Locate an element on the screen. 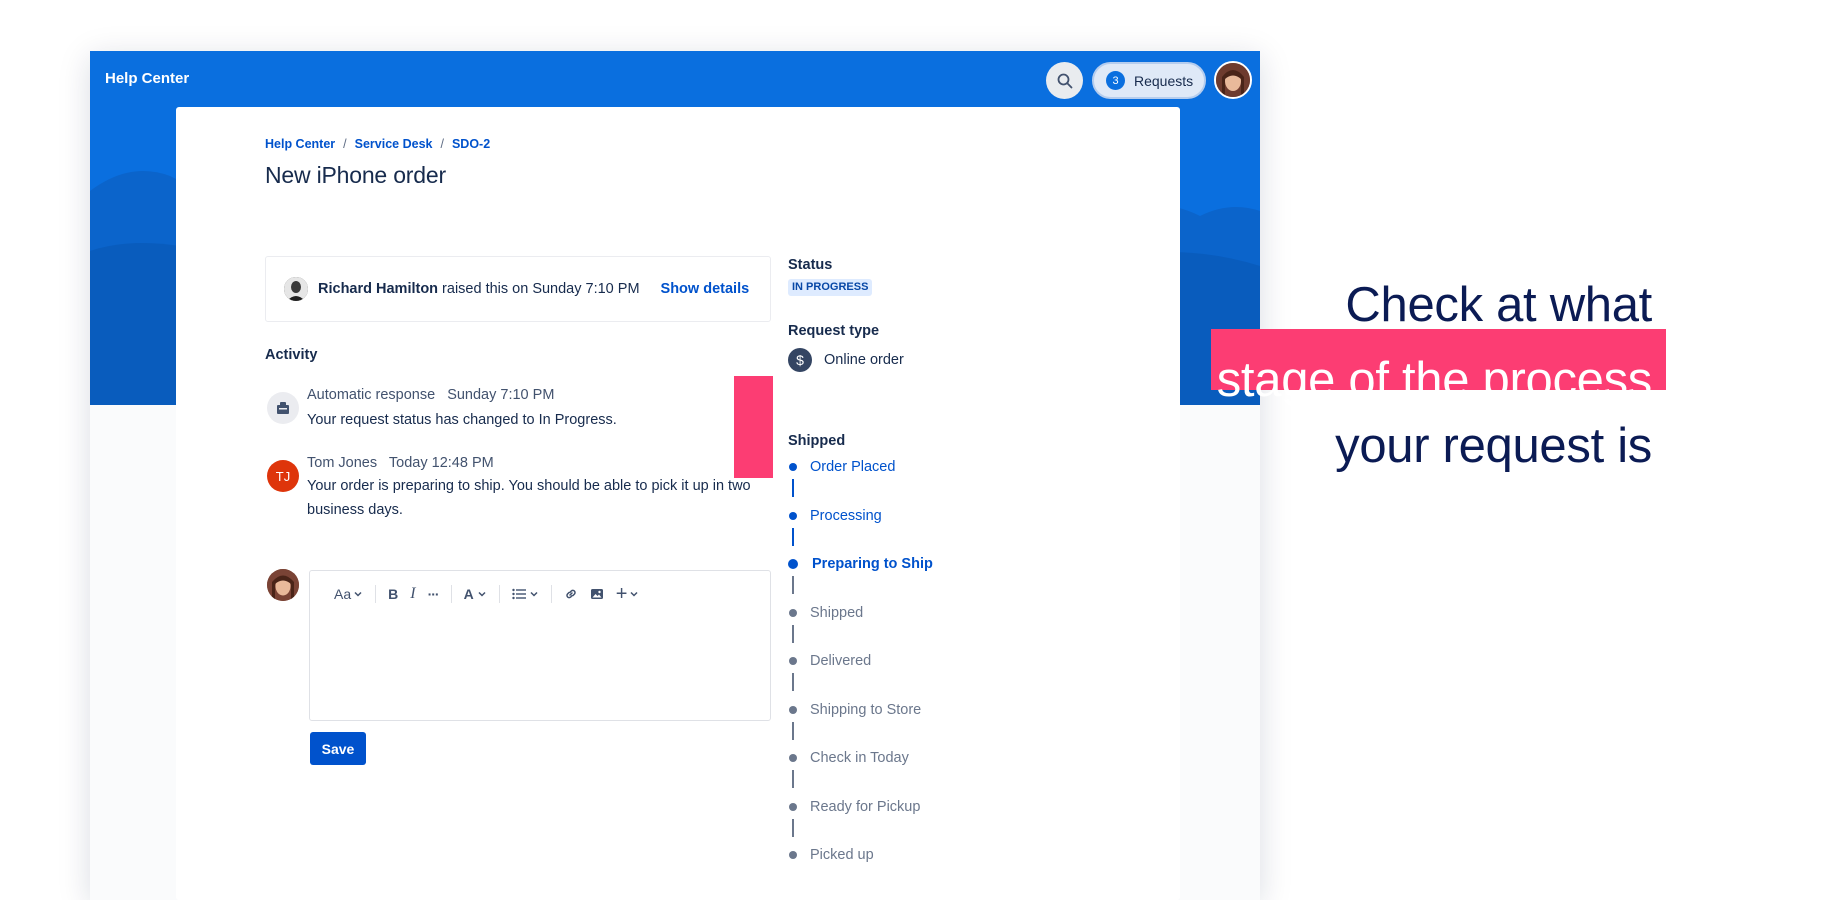 The height and width of the screenshot is (900, 1840). insert-link-button is located at coordinates (571, 594).